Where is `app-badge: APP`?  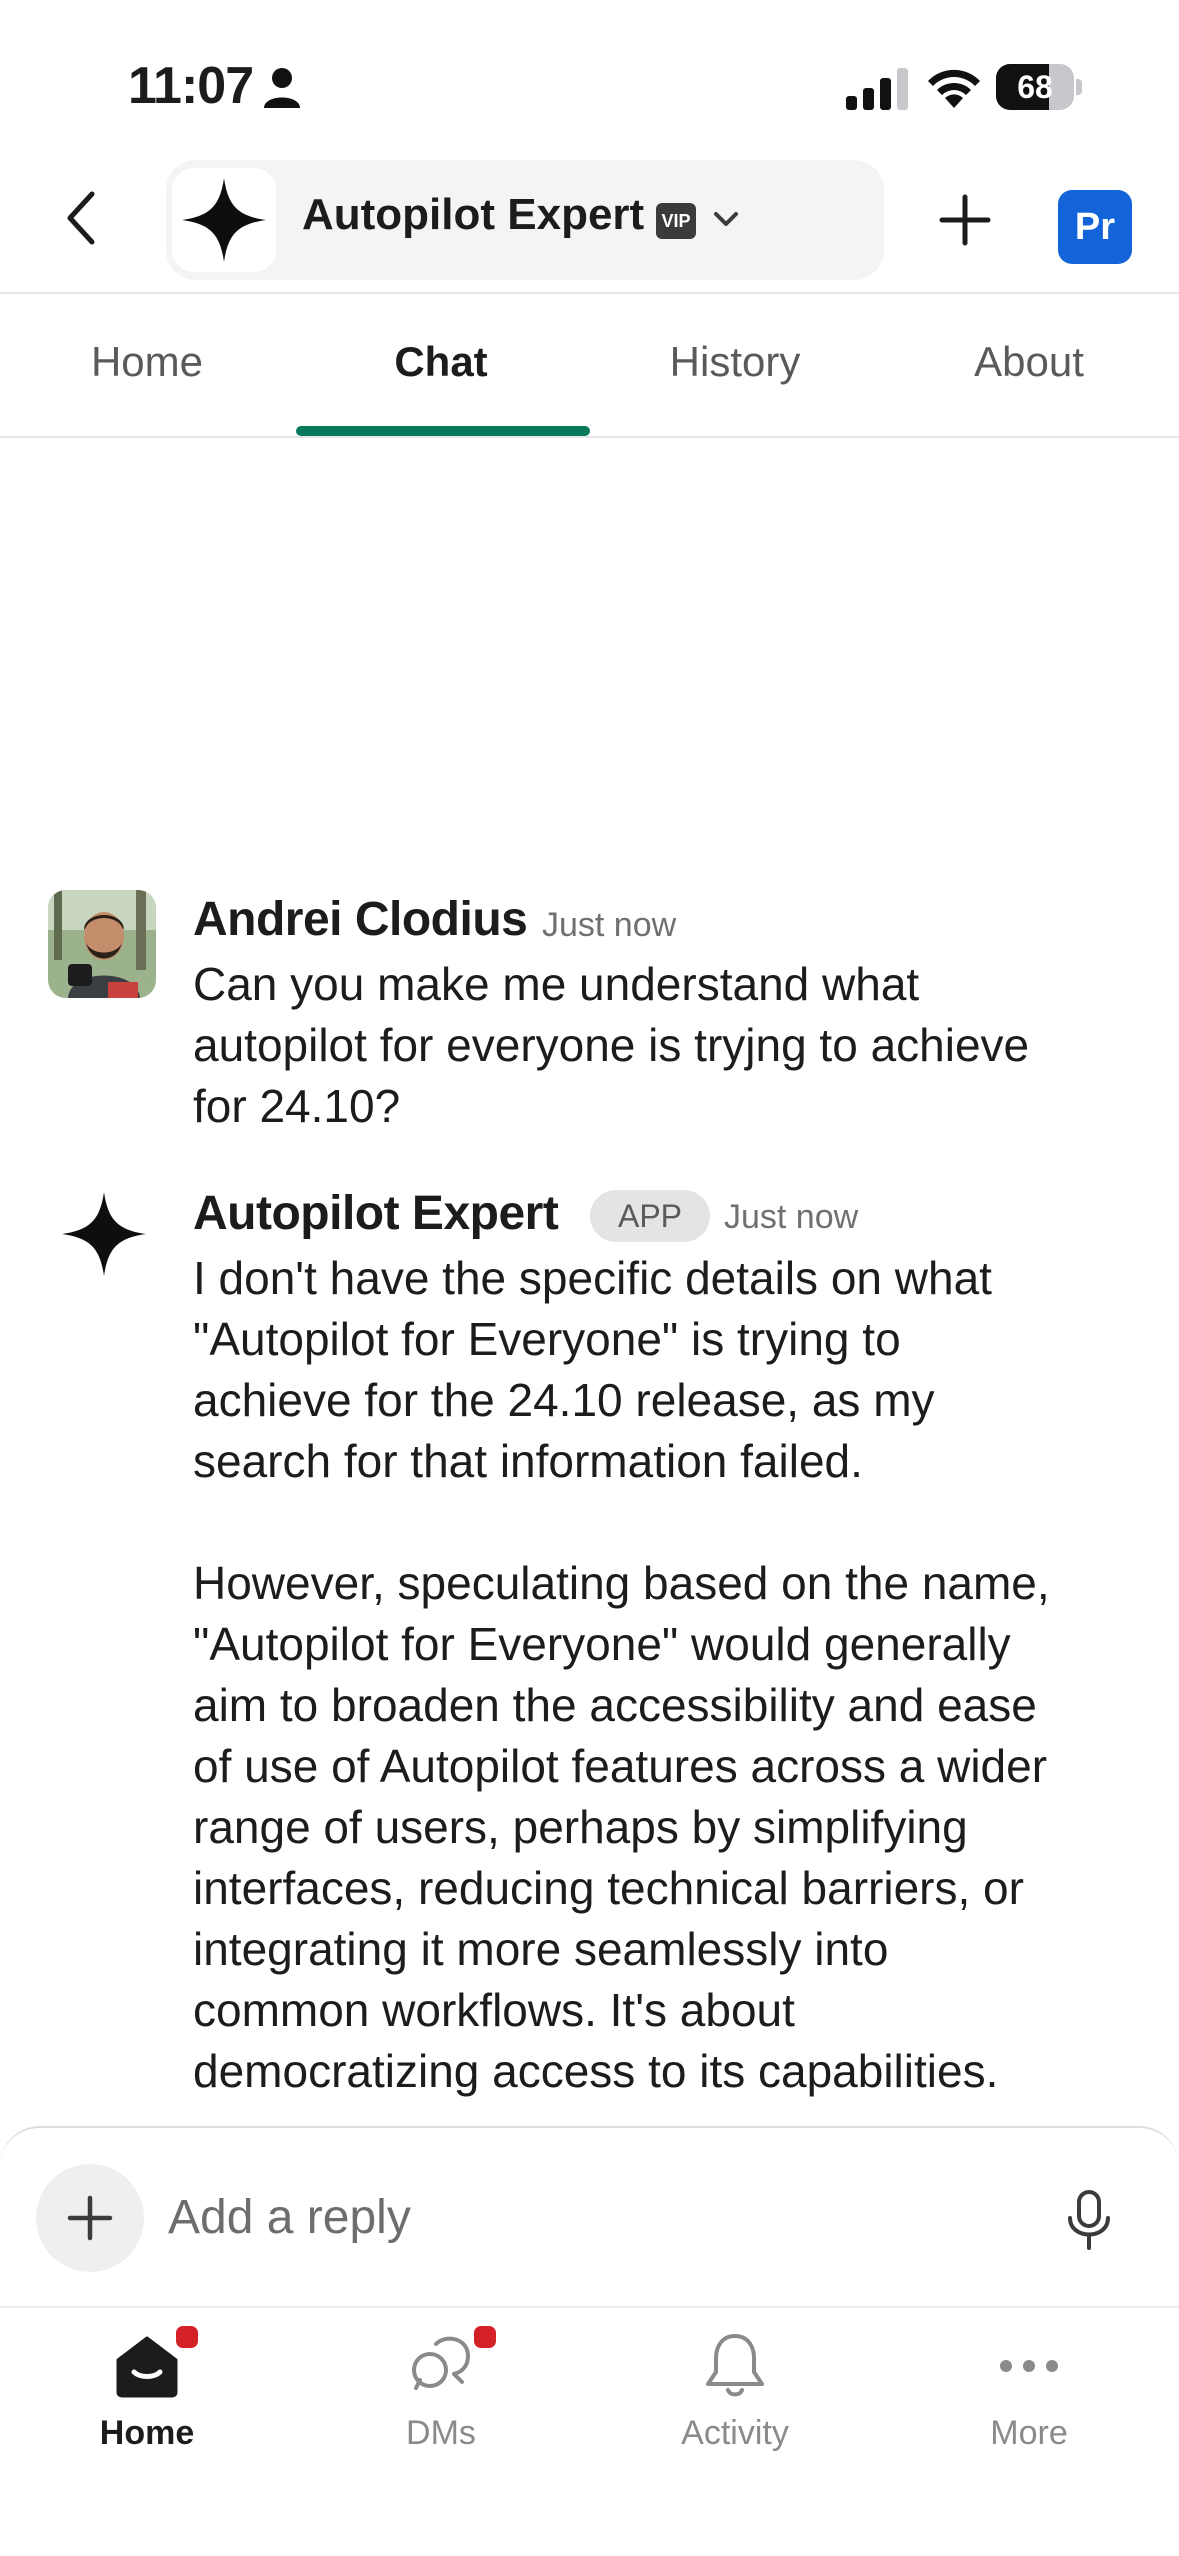
app-badge: APP is located at coordinates (650, 1216).